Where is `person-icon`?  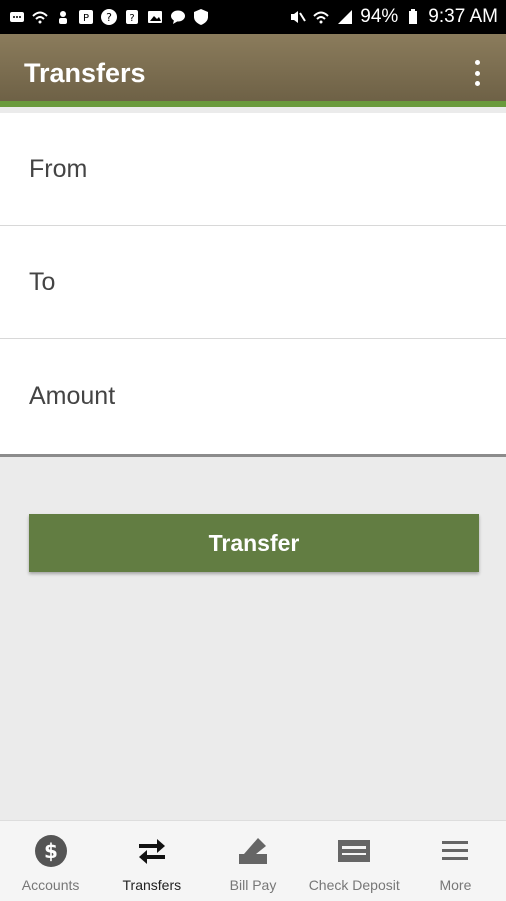
person-icon is located at coordinates (63, 17).